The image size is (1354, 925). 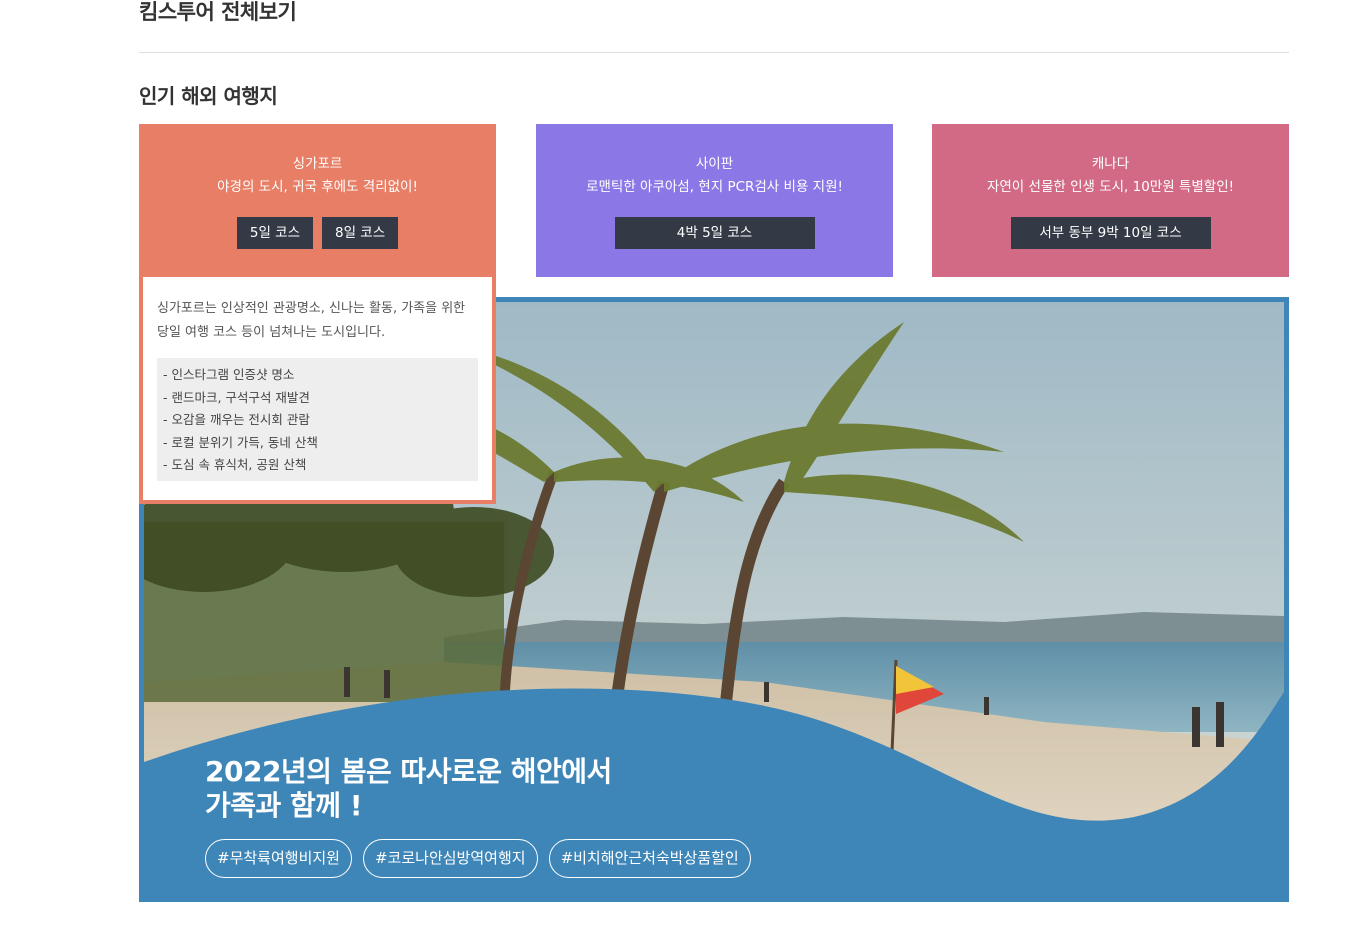 I want to click on hero-headline-line1: 2022년의 봄은 따사로운 해안에서, so click(x=408, y=771).